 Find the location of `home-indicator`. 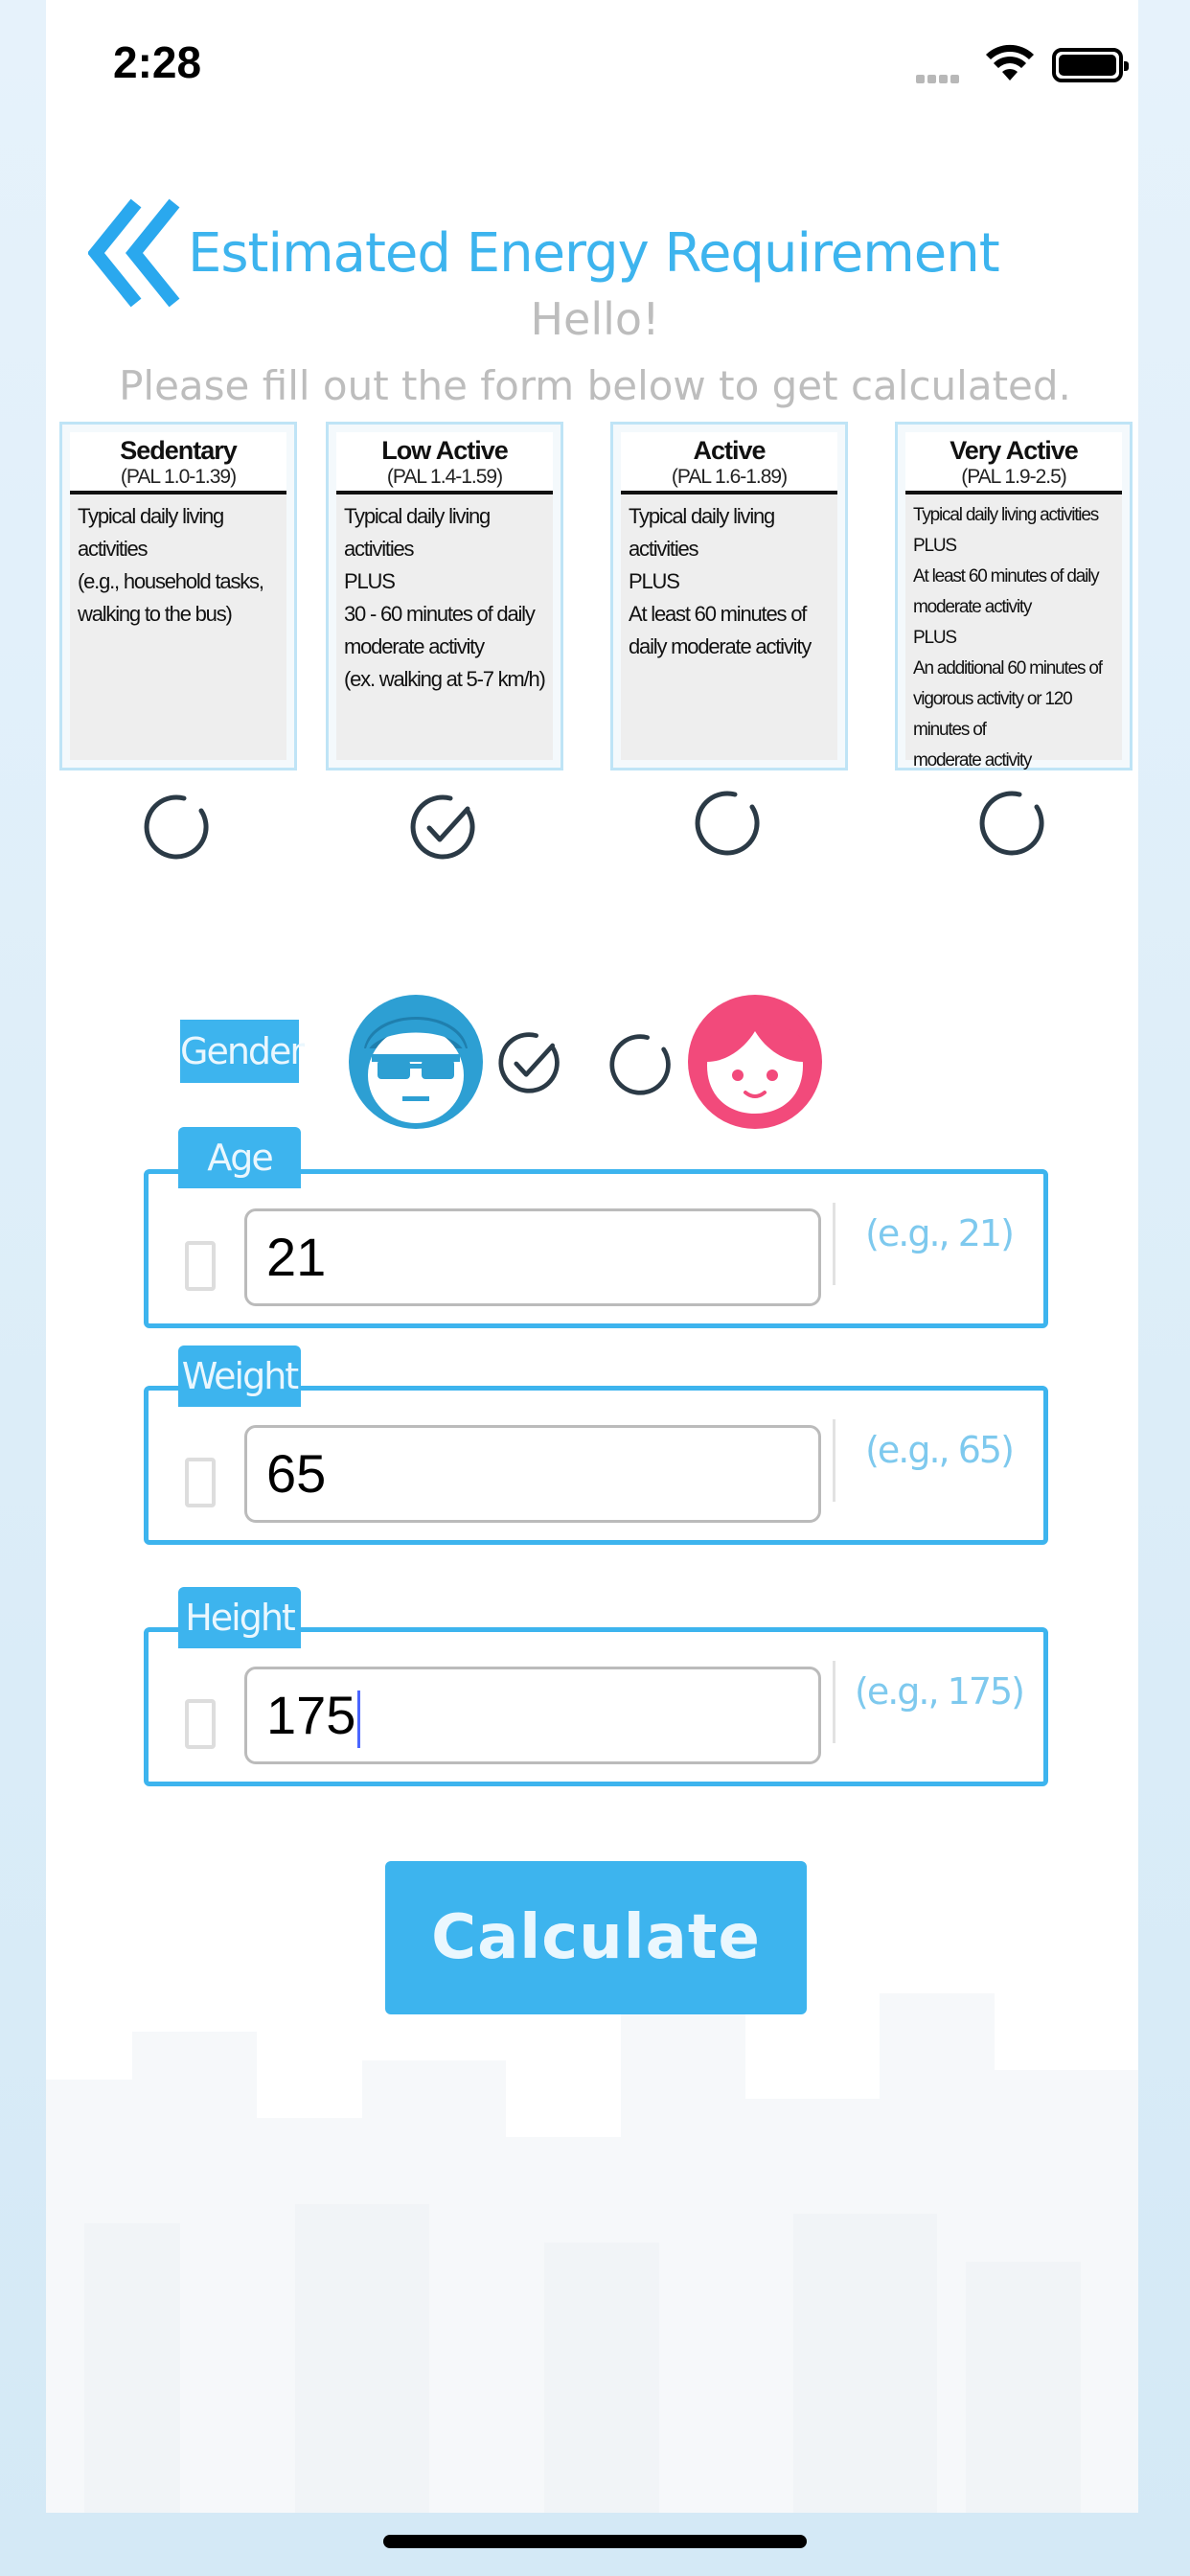

home-indicator is located at coordinates (595, 2541).